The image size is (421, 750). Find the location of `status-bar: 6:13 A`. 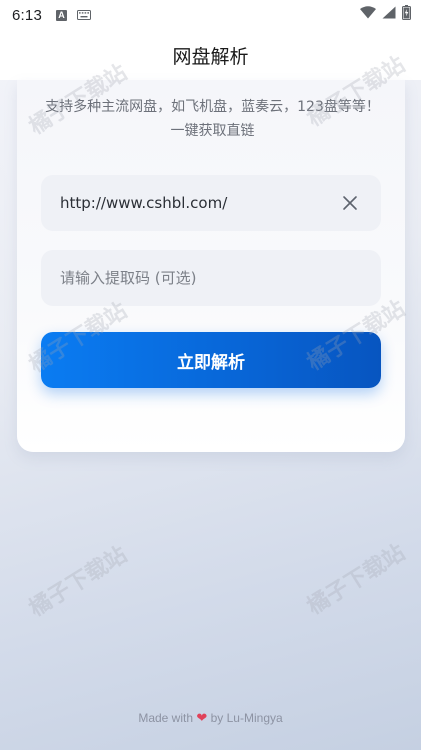

status-bar: 6:13 A is located at coordinates (210, 15).